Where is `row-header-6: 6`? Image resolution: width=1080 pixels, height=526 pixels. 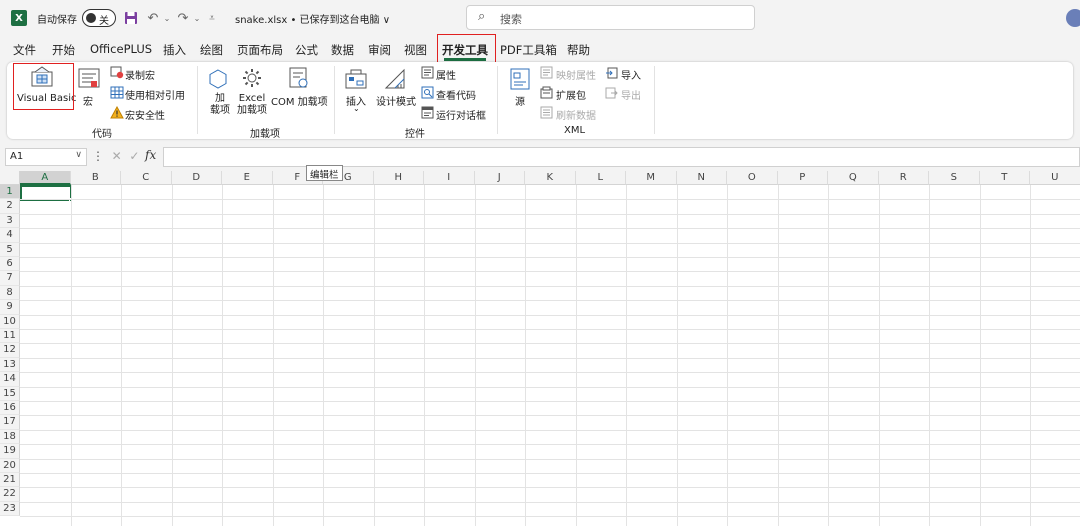 row-header-6: 6 is located at coordinates (10, 264).